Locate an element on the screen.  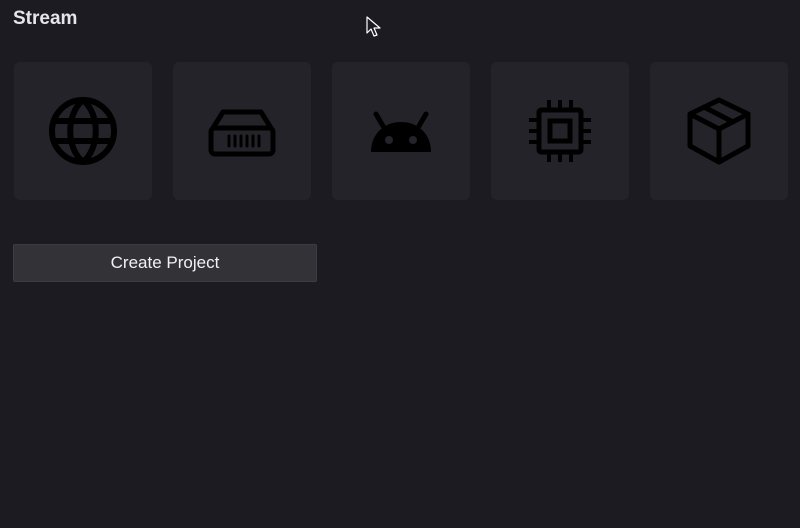
cpu-chip-icon is located at coordinates (560, 131).